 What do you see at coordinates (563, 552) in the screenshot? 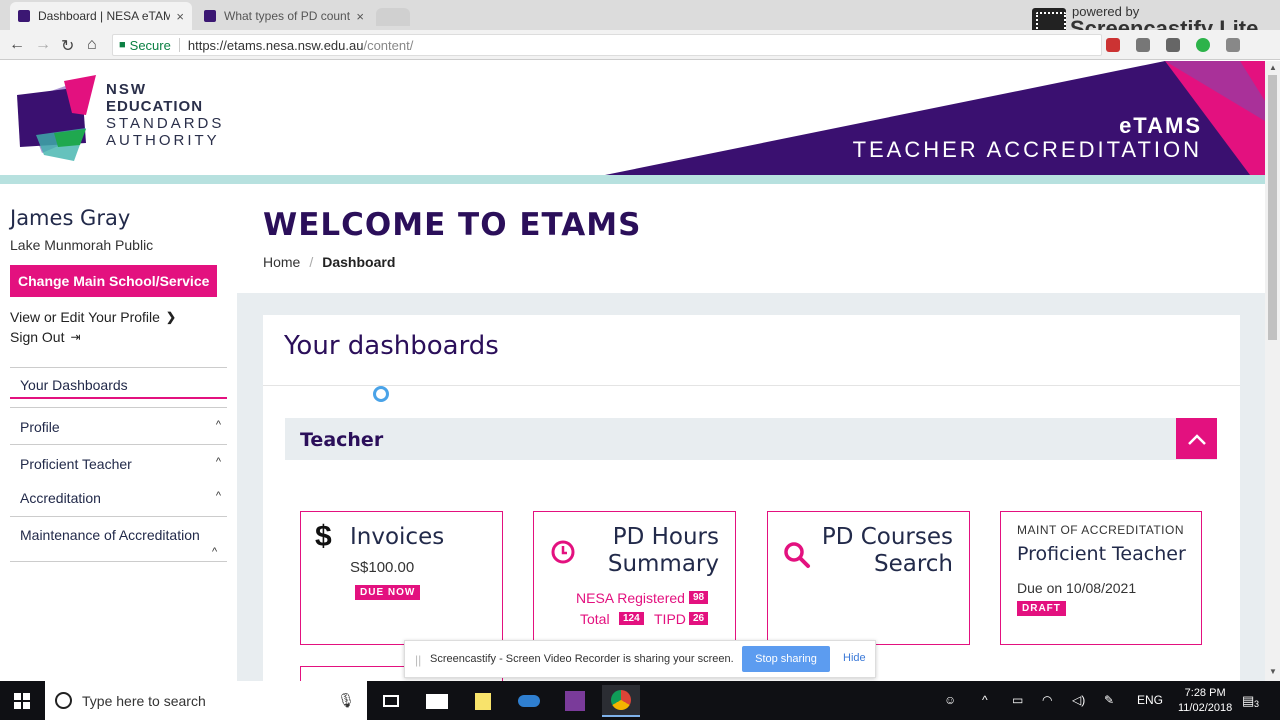
I see `clock-icon` at bounding box center [563, 552].